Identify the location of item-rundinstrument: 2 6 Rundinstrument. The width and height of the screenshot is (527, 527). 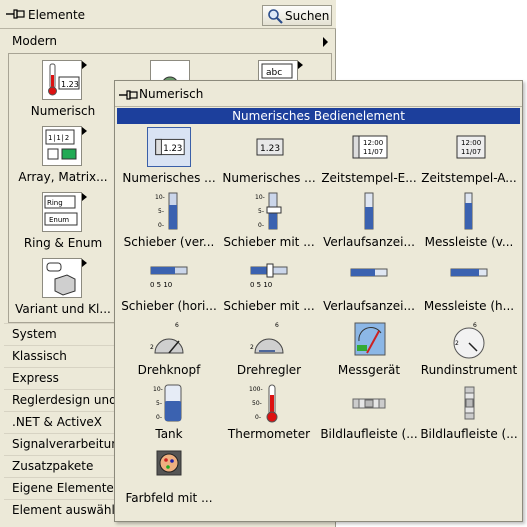
(469, 348).